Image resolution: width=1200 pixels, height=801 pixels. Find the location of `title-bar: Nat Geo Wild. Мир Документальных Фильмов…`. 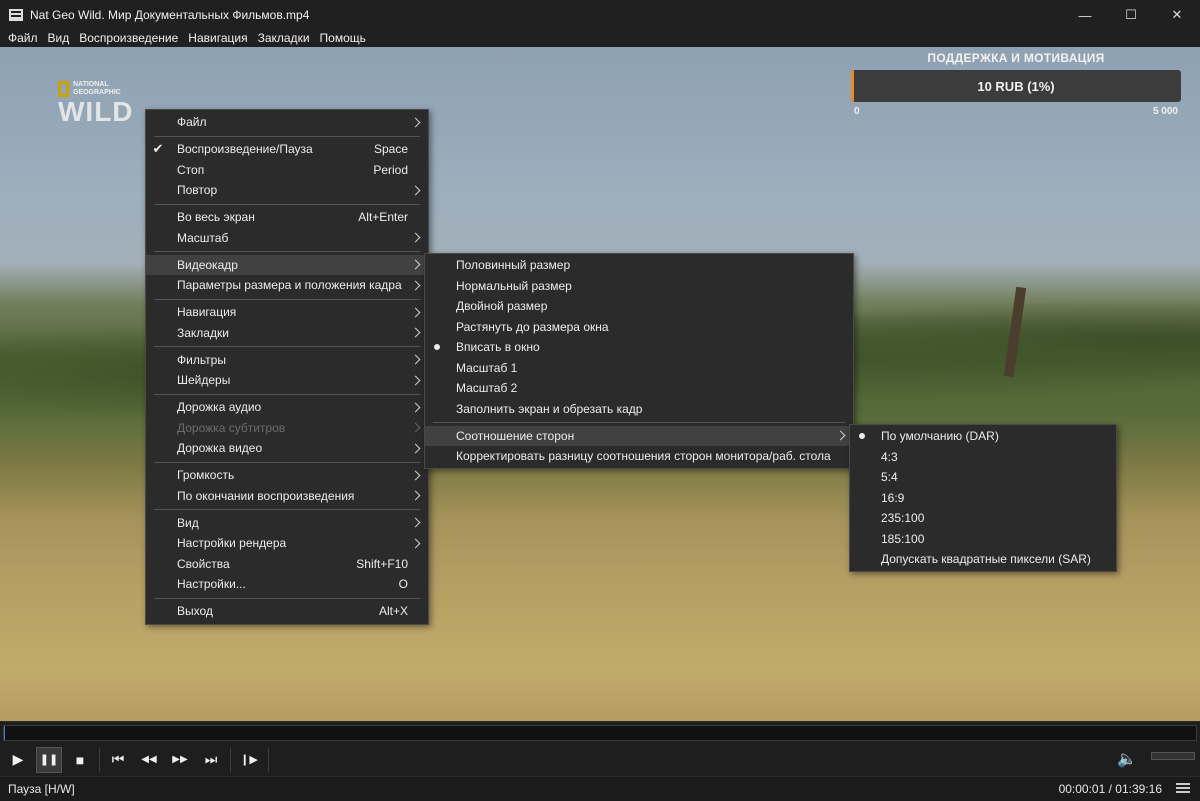

title-bar: Nat Geo Wild. Мир Документальных Фильмов… is located at coordinates (600, 15).